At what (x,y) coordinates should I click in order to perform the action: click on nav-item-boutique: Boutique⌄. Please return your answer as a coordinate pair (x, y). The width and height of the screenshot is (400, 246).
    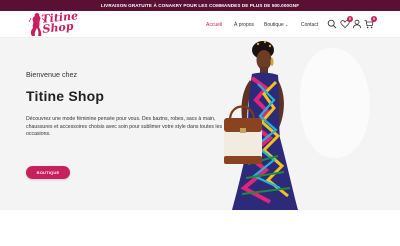
    Looking at the image, I should click on (276, 25).